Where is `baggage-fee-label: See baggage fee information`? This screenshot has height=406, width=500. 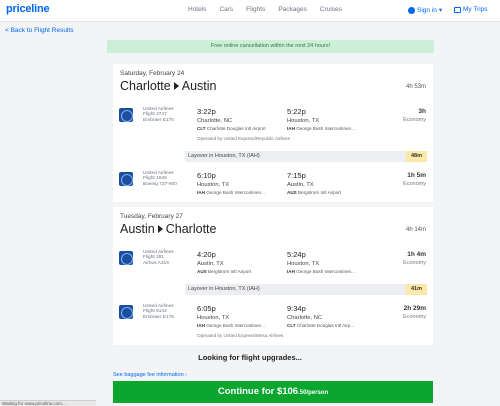 baggage-fee-label: See baggage fee information is located at coordinates (148, 375).